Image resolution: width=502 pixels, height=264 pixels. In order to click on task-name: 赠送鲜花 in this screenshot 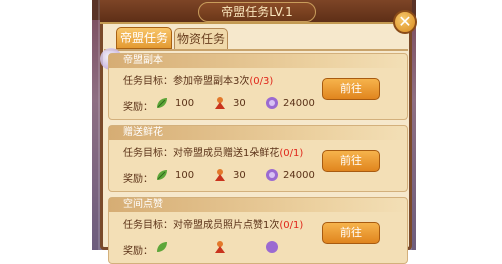, I will do `click(258, 133)`.